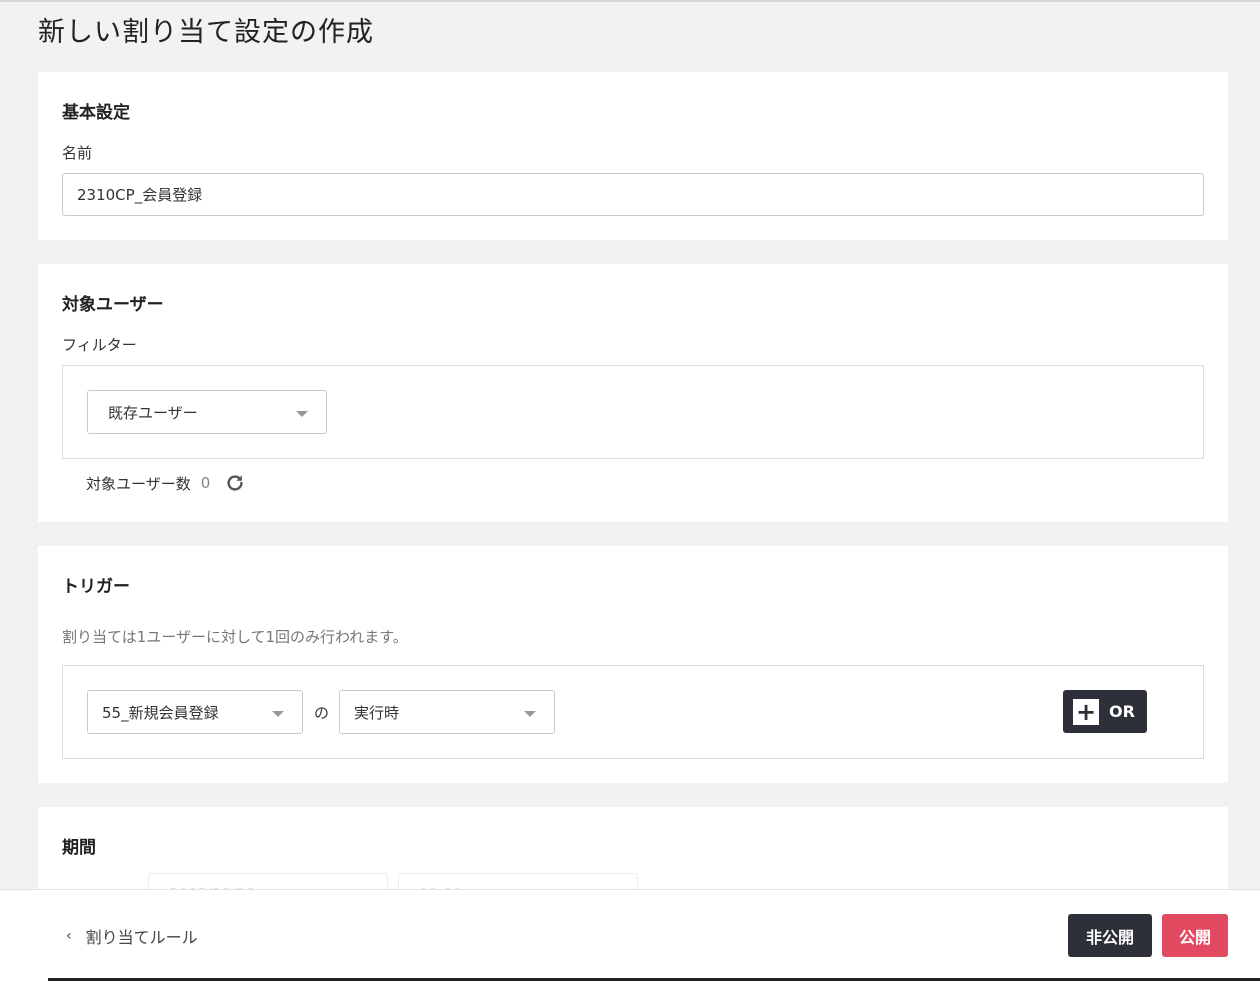 The width and height of the screenshot is (1260, 981). I want to click on trigger-event-value: 55_新規会員登録, so click(160, 712).